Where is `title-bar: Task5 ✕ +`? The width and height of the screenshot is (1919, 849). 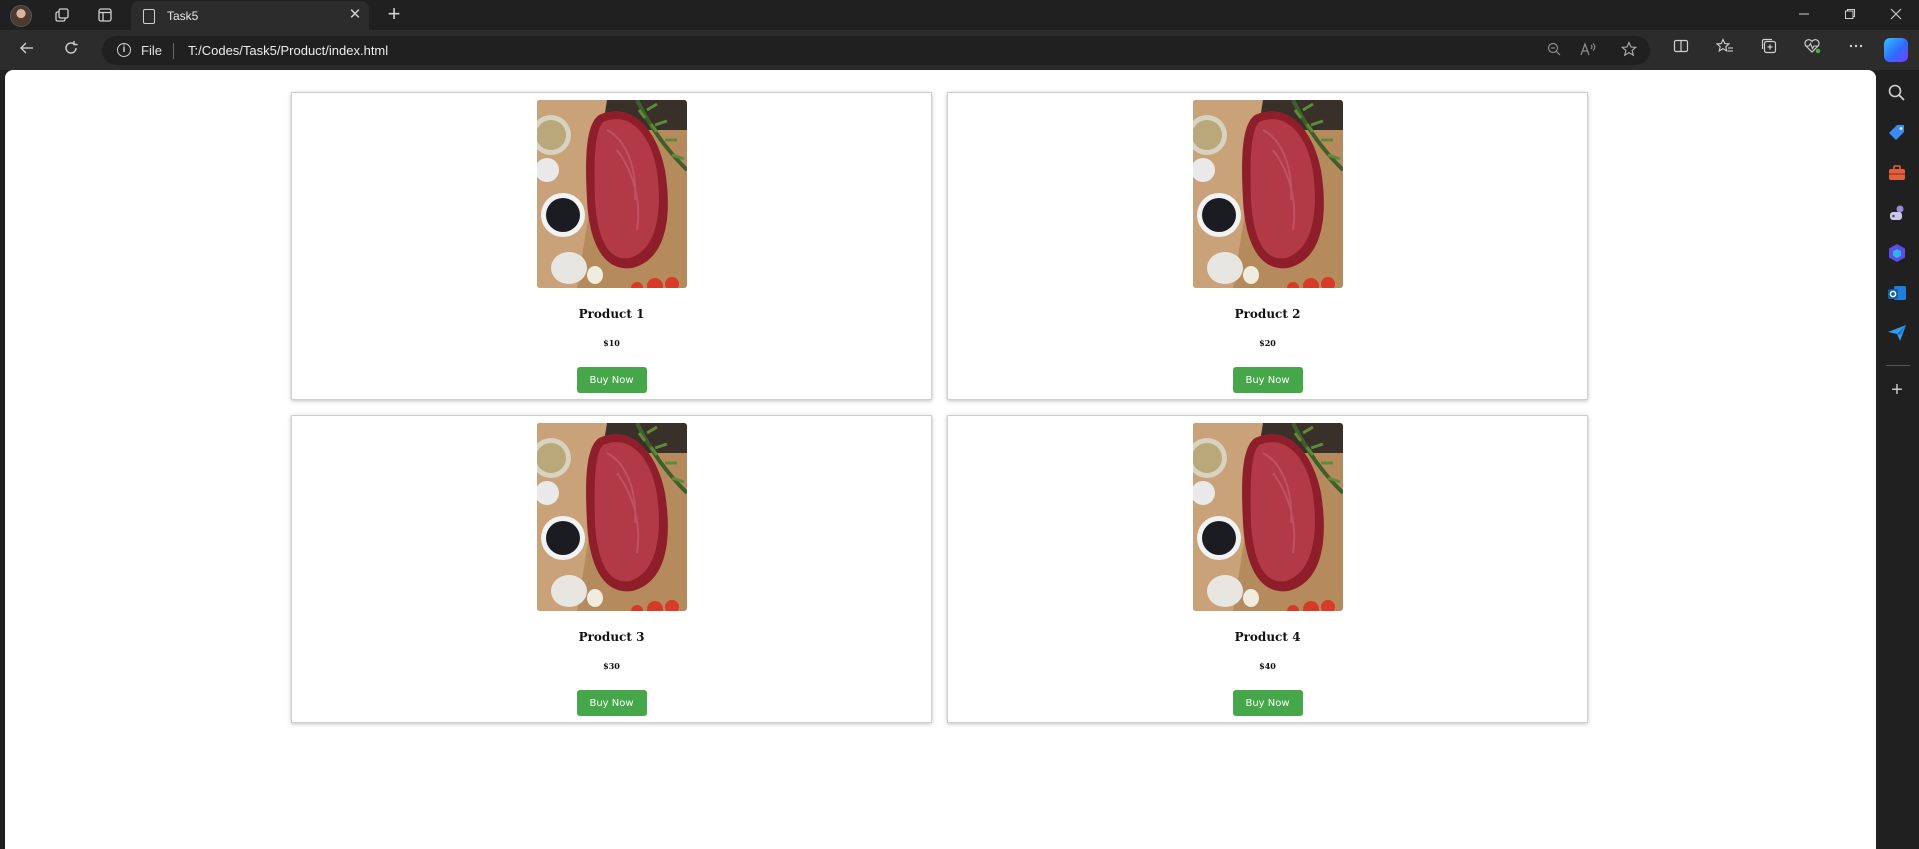
title-bar: Task5 ✕ + is located at coordinates (959, 15).